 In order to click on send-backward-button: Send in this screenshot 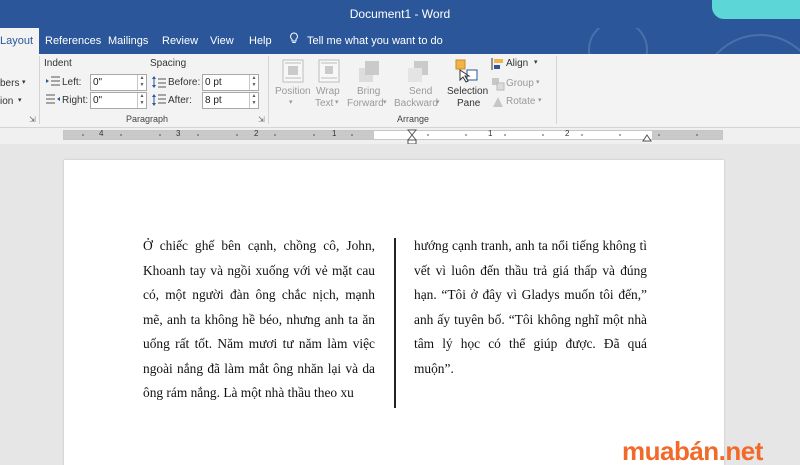, I will do `click(420, 91)`.